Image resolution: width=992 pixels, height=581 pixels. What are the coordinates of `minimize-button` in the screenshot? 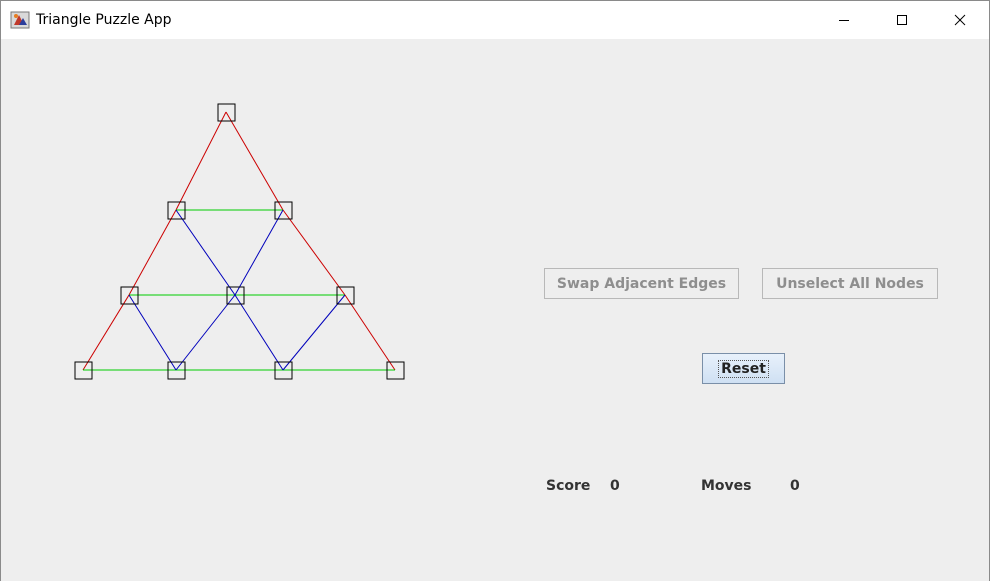 It's located at (844, 20).